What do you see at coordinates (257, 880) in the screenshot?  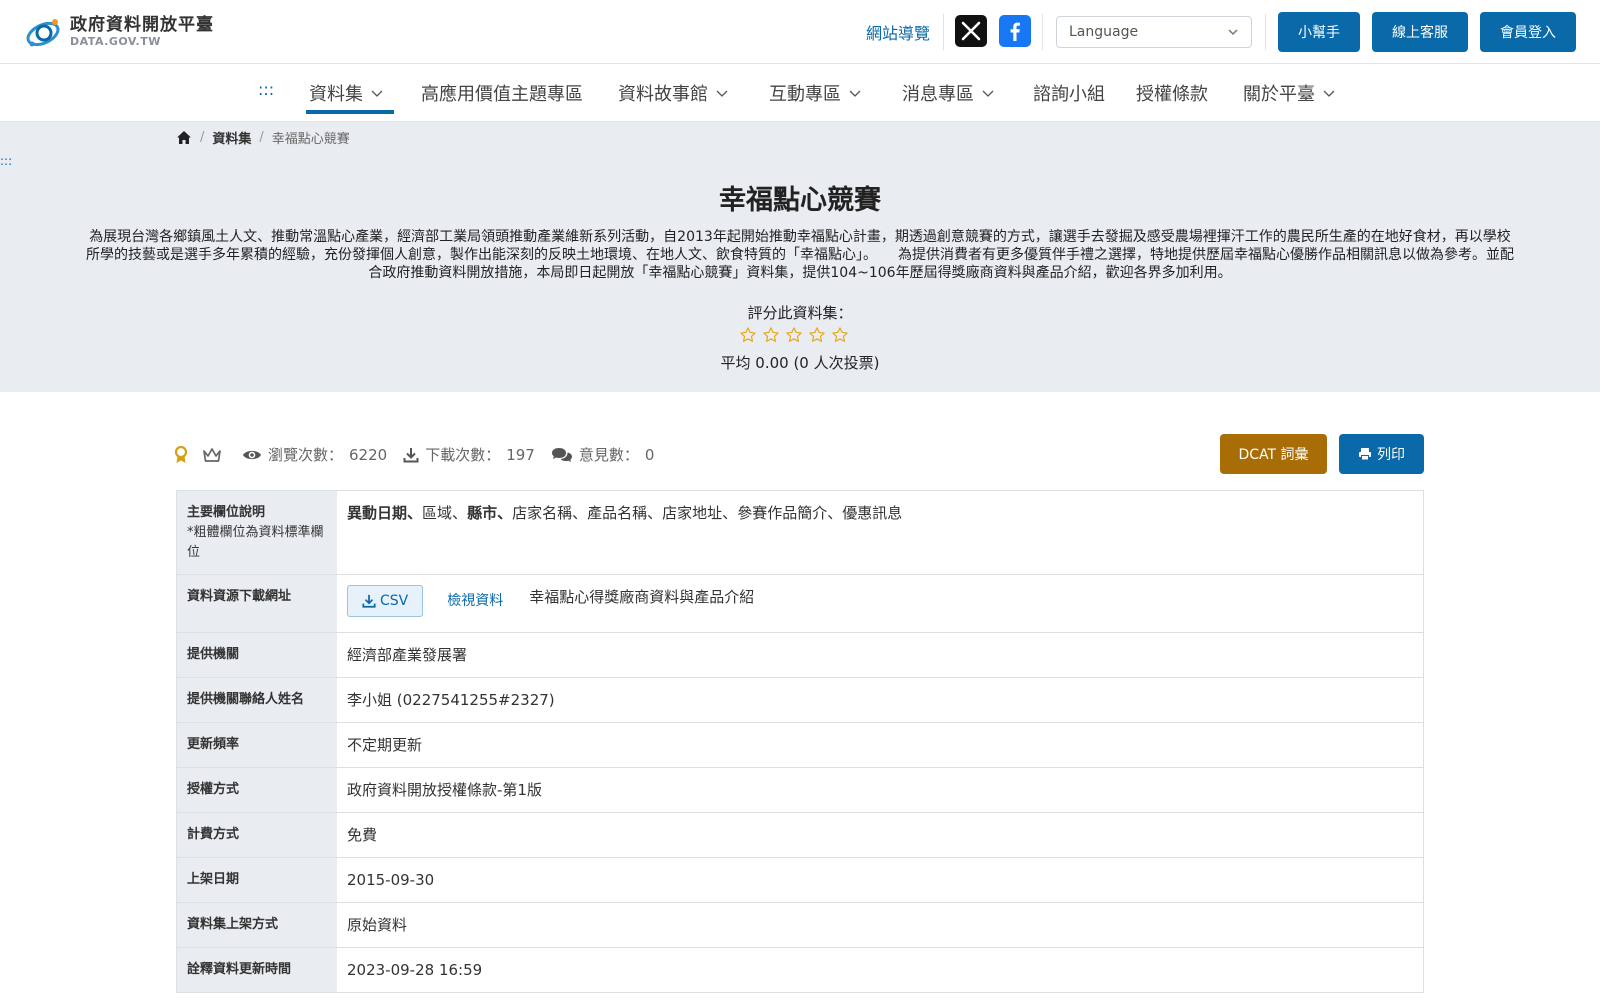 I see `row-label: 上架日期` at bounding box center [257, 880].